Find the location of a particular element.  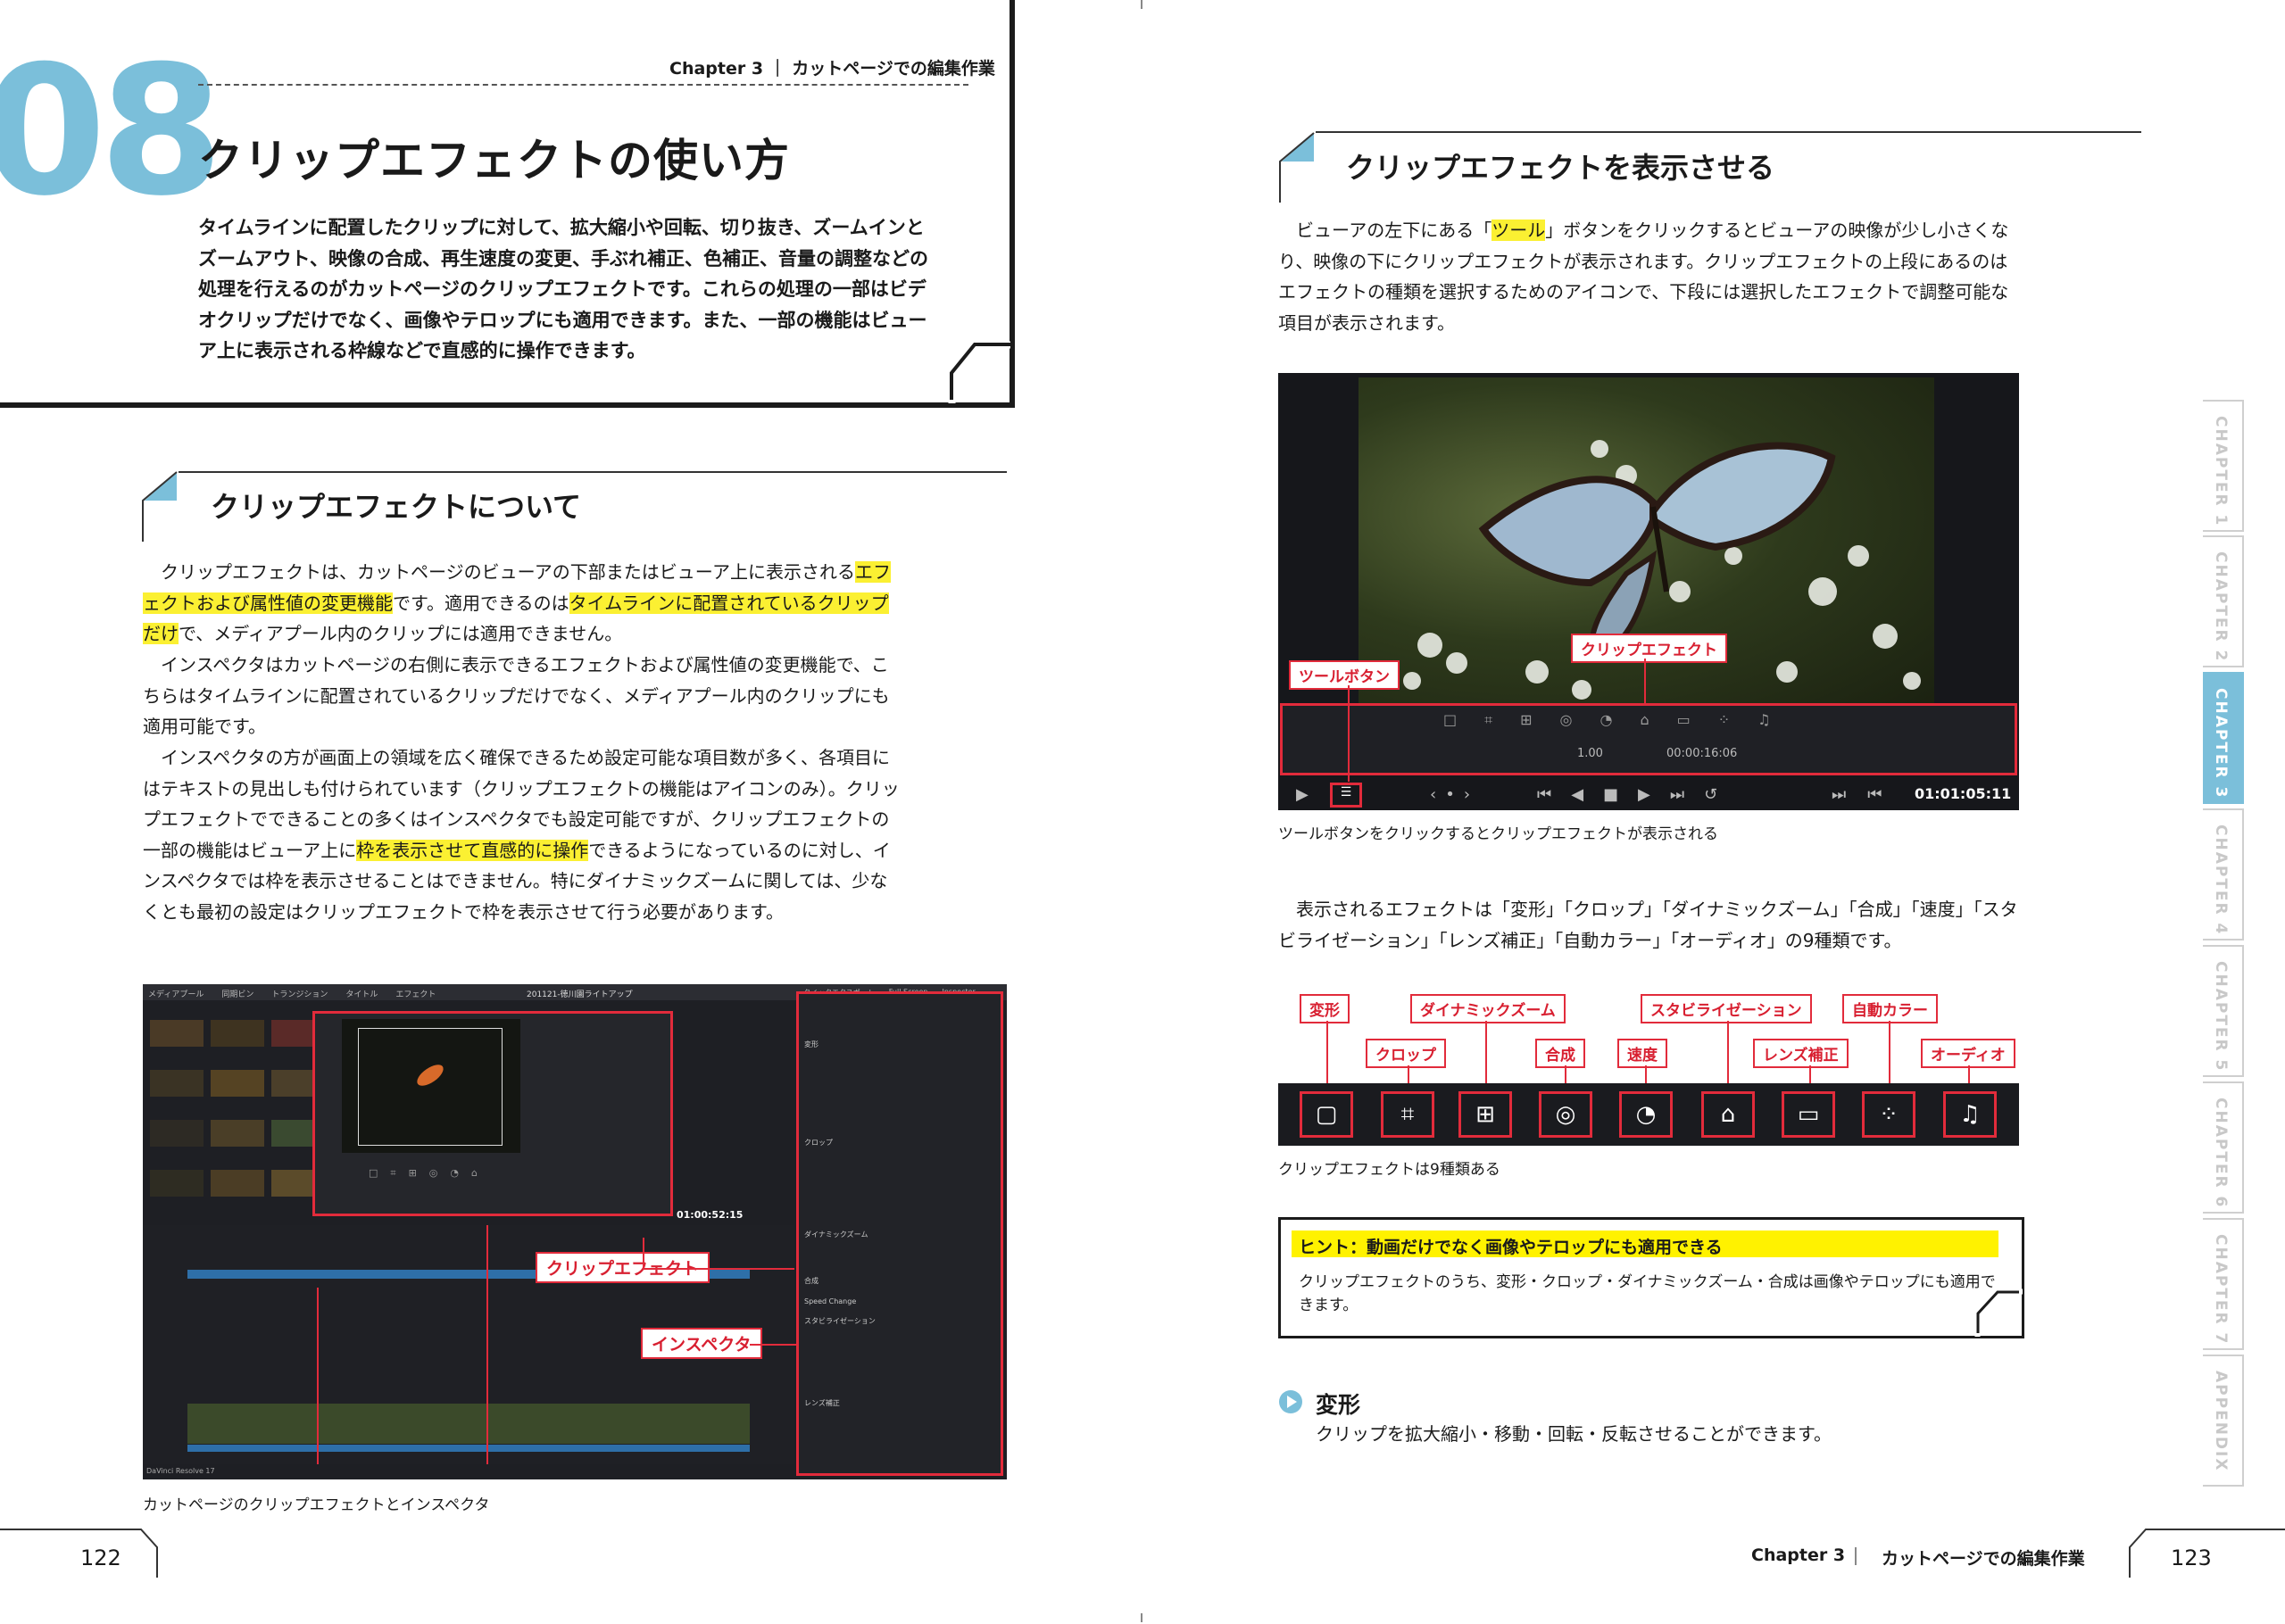

p1-text-a: クリップエフェクトは、カットページのビューアの下部またはビューア上に表示される is located at coordinates (499, 572).